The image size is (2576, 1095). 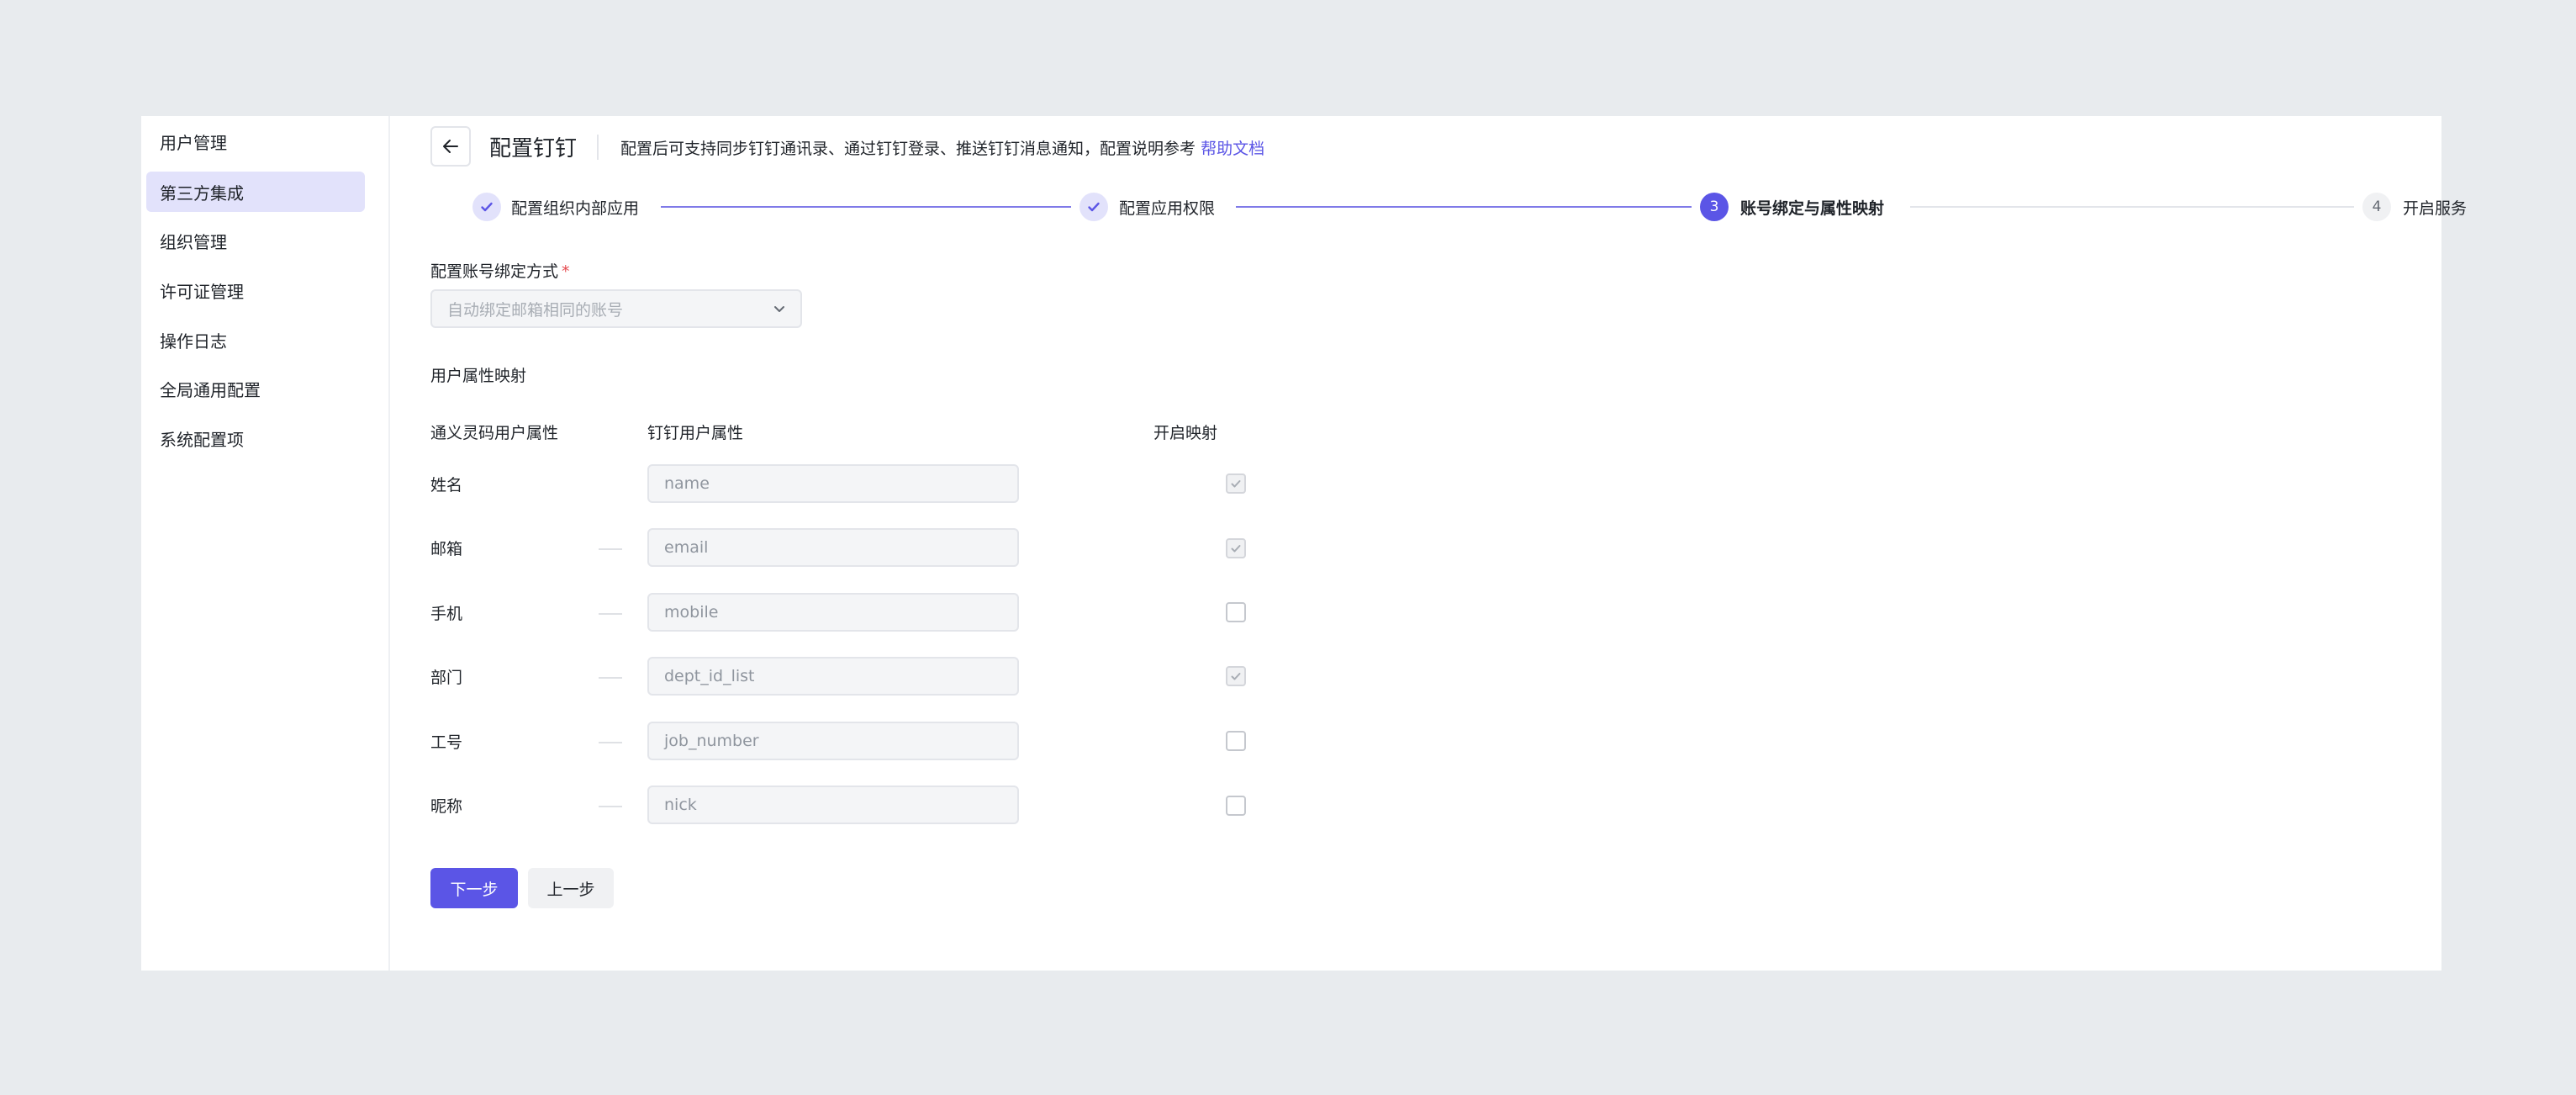 I want to click on binding-method-value: 自动绑定邮箱相同的账号, so click(x=535, y=310).